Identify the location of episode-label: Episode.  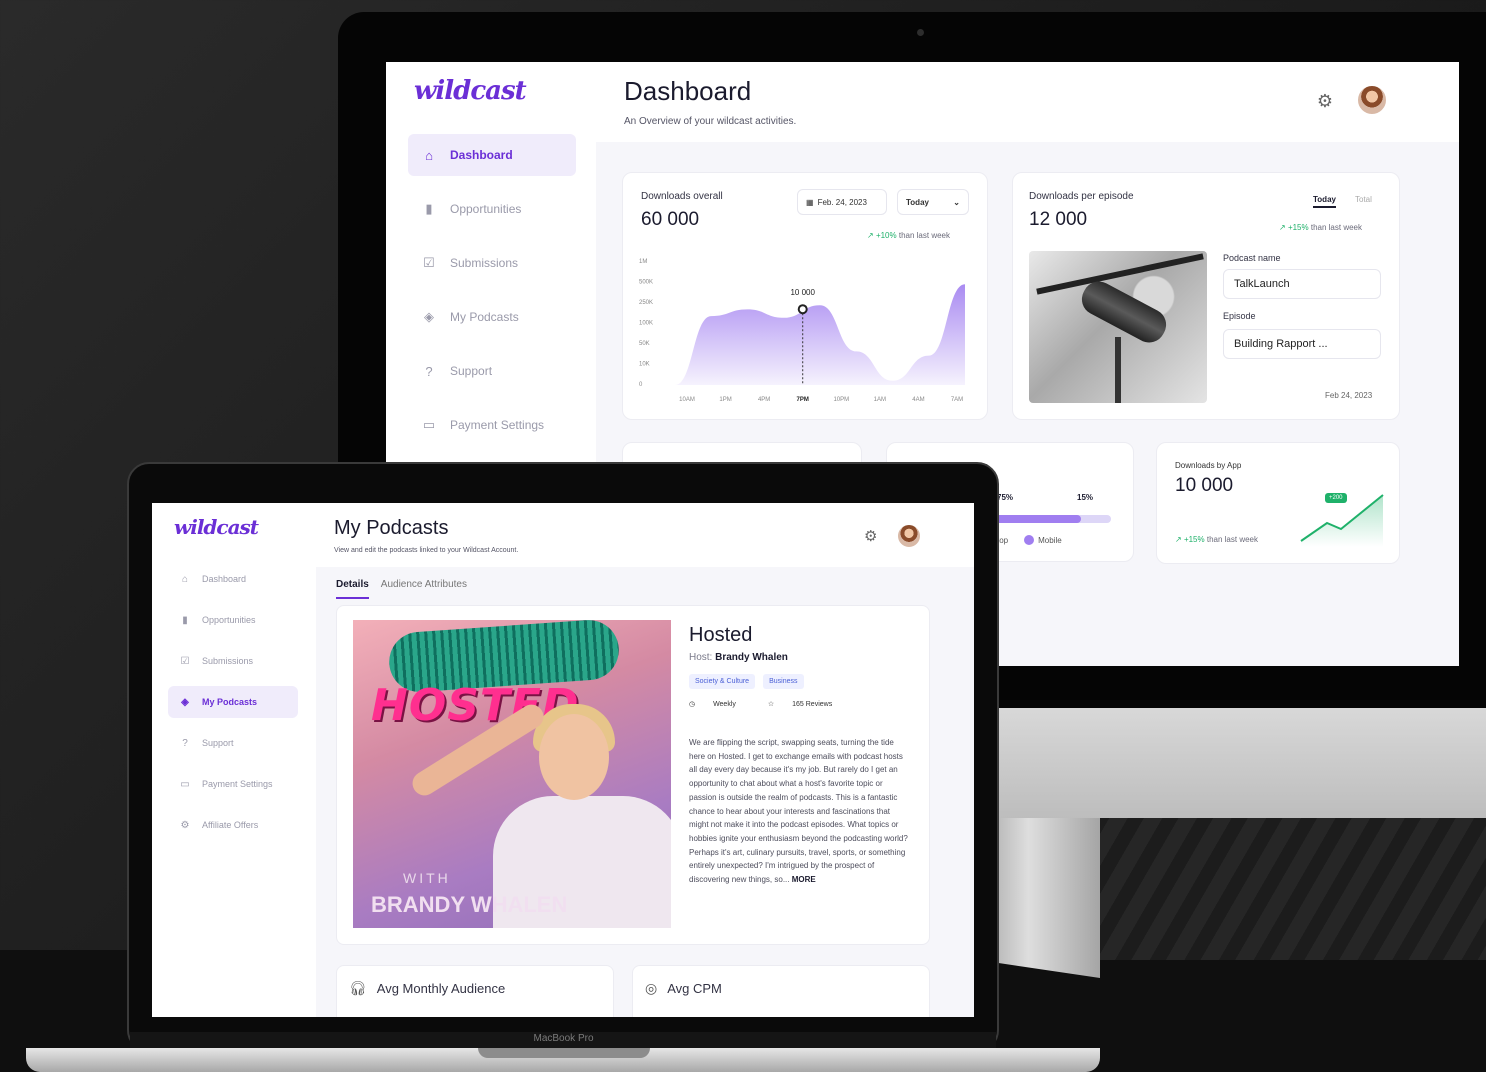
(1239, 316).